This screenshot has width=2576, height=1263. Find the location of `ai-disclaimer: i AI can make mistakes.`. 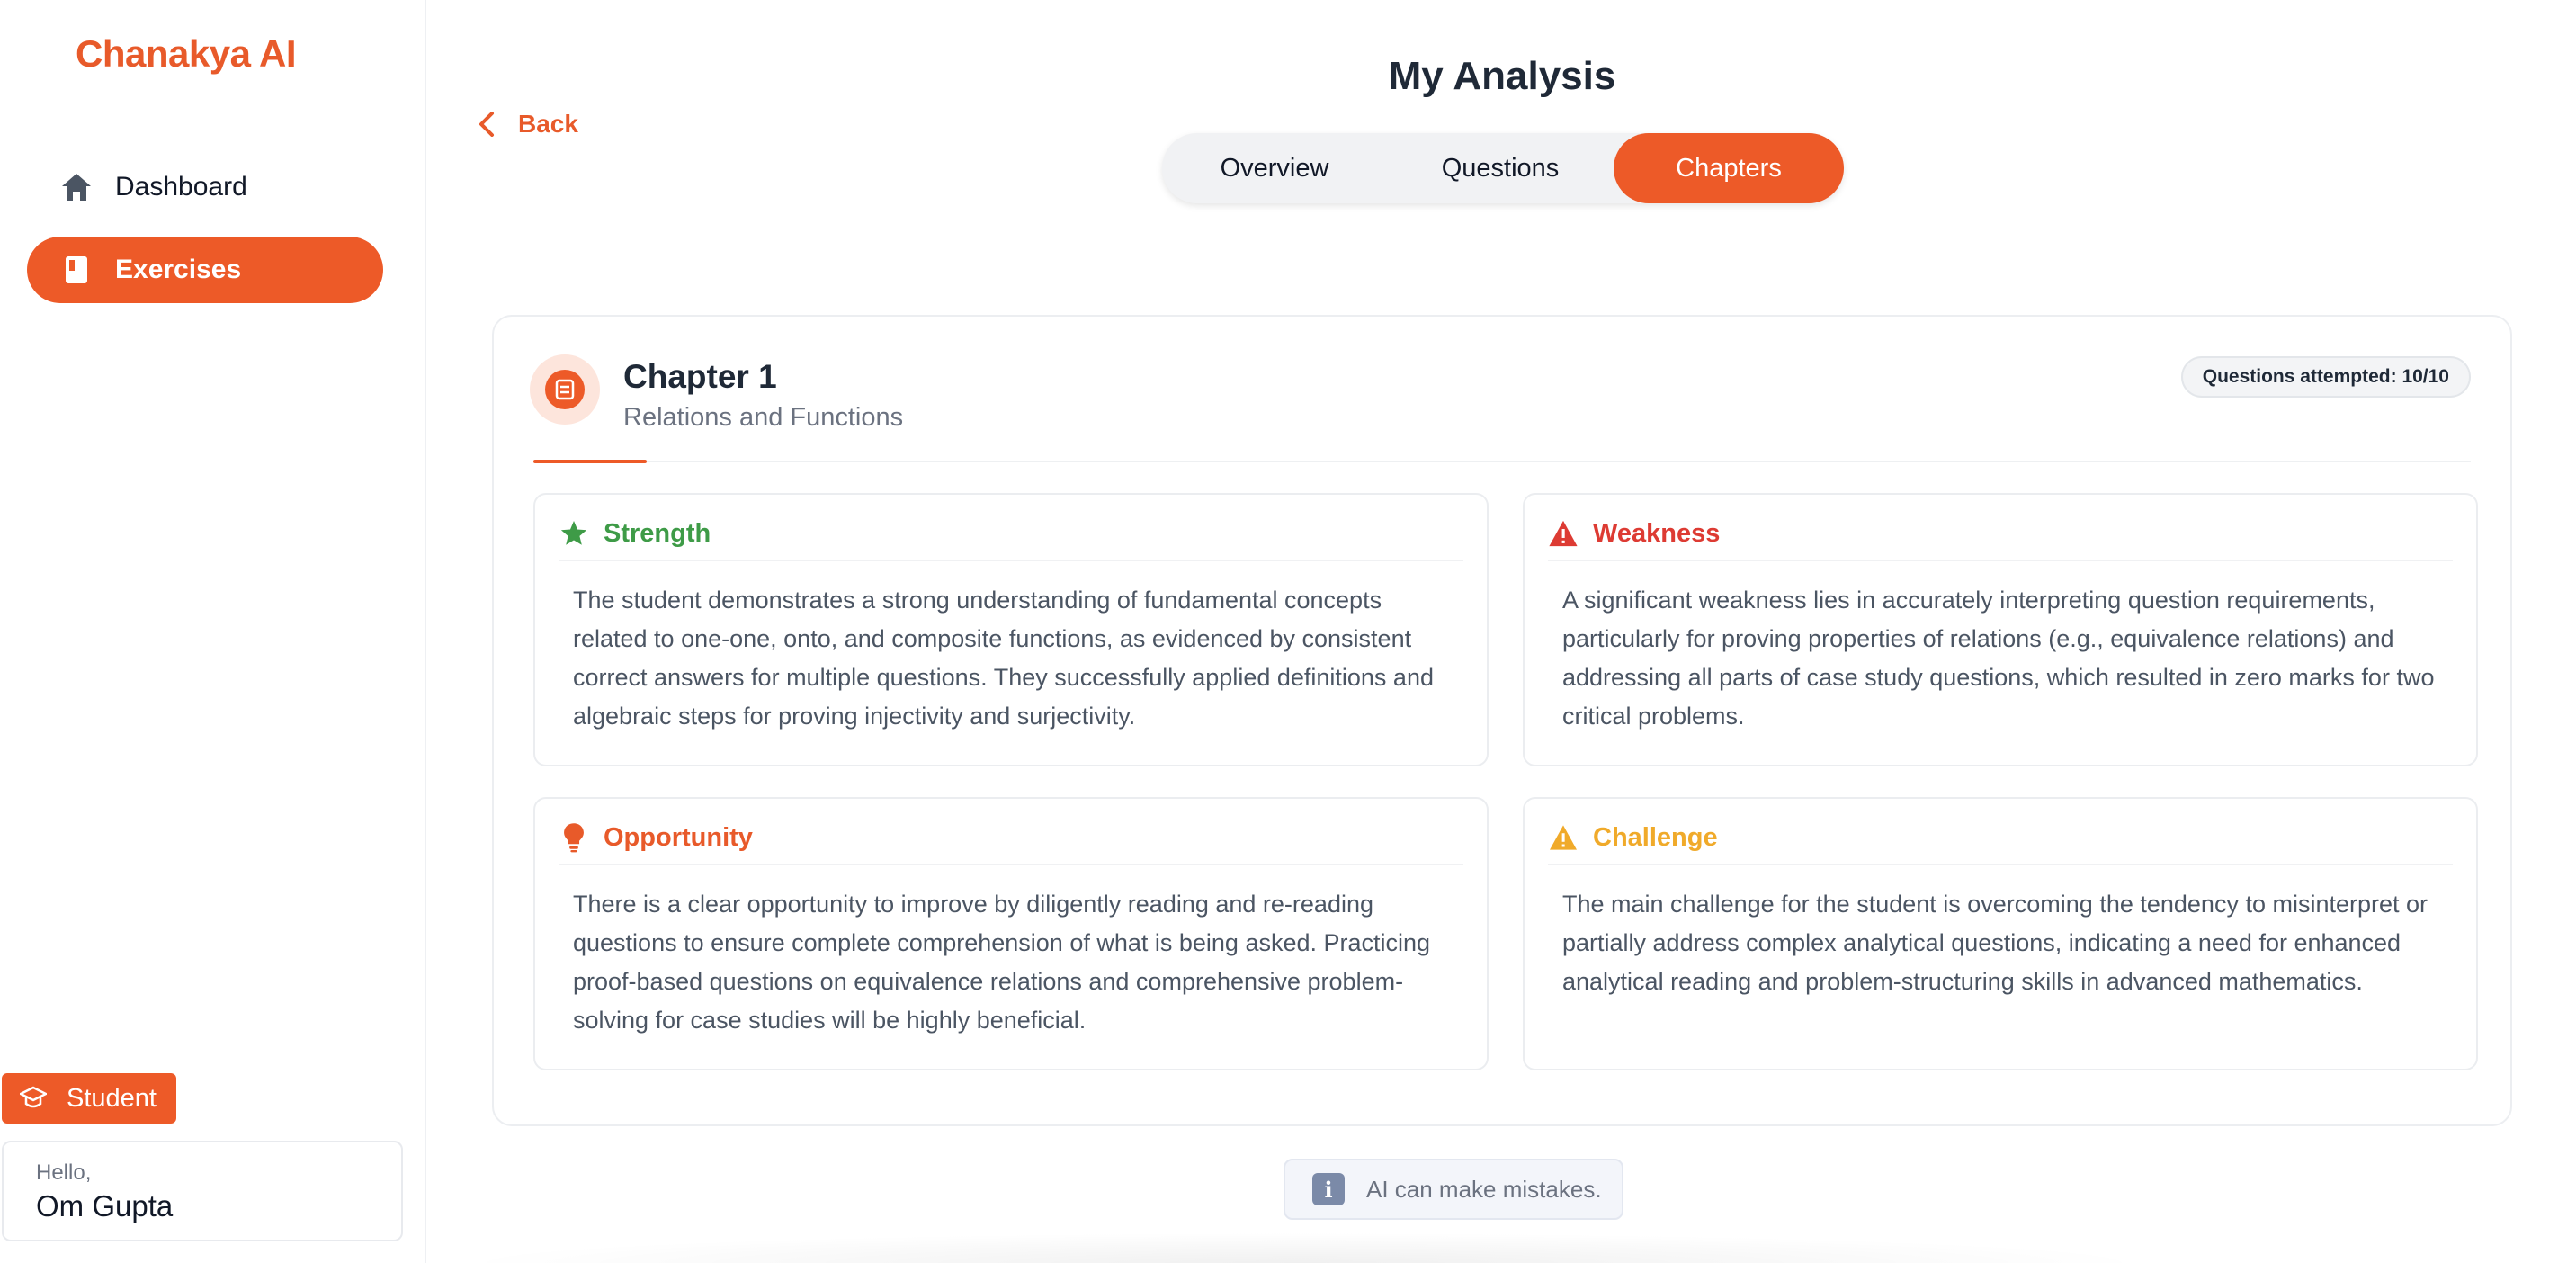

ai-disclaimer: i AI can make mistakes. is located at coordinates (1453, 1189).